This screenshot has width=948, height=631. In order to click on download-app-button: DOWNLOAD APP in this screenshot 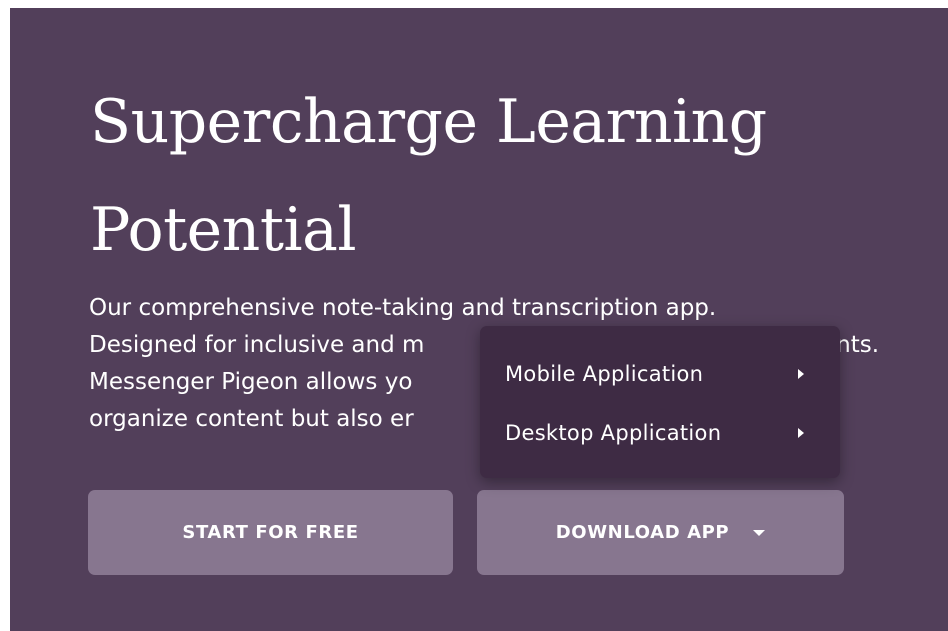, I will do `click(660, 532)`.